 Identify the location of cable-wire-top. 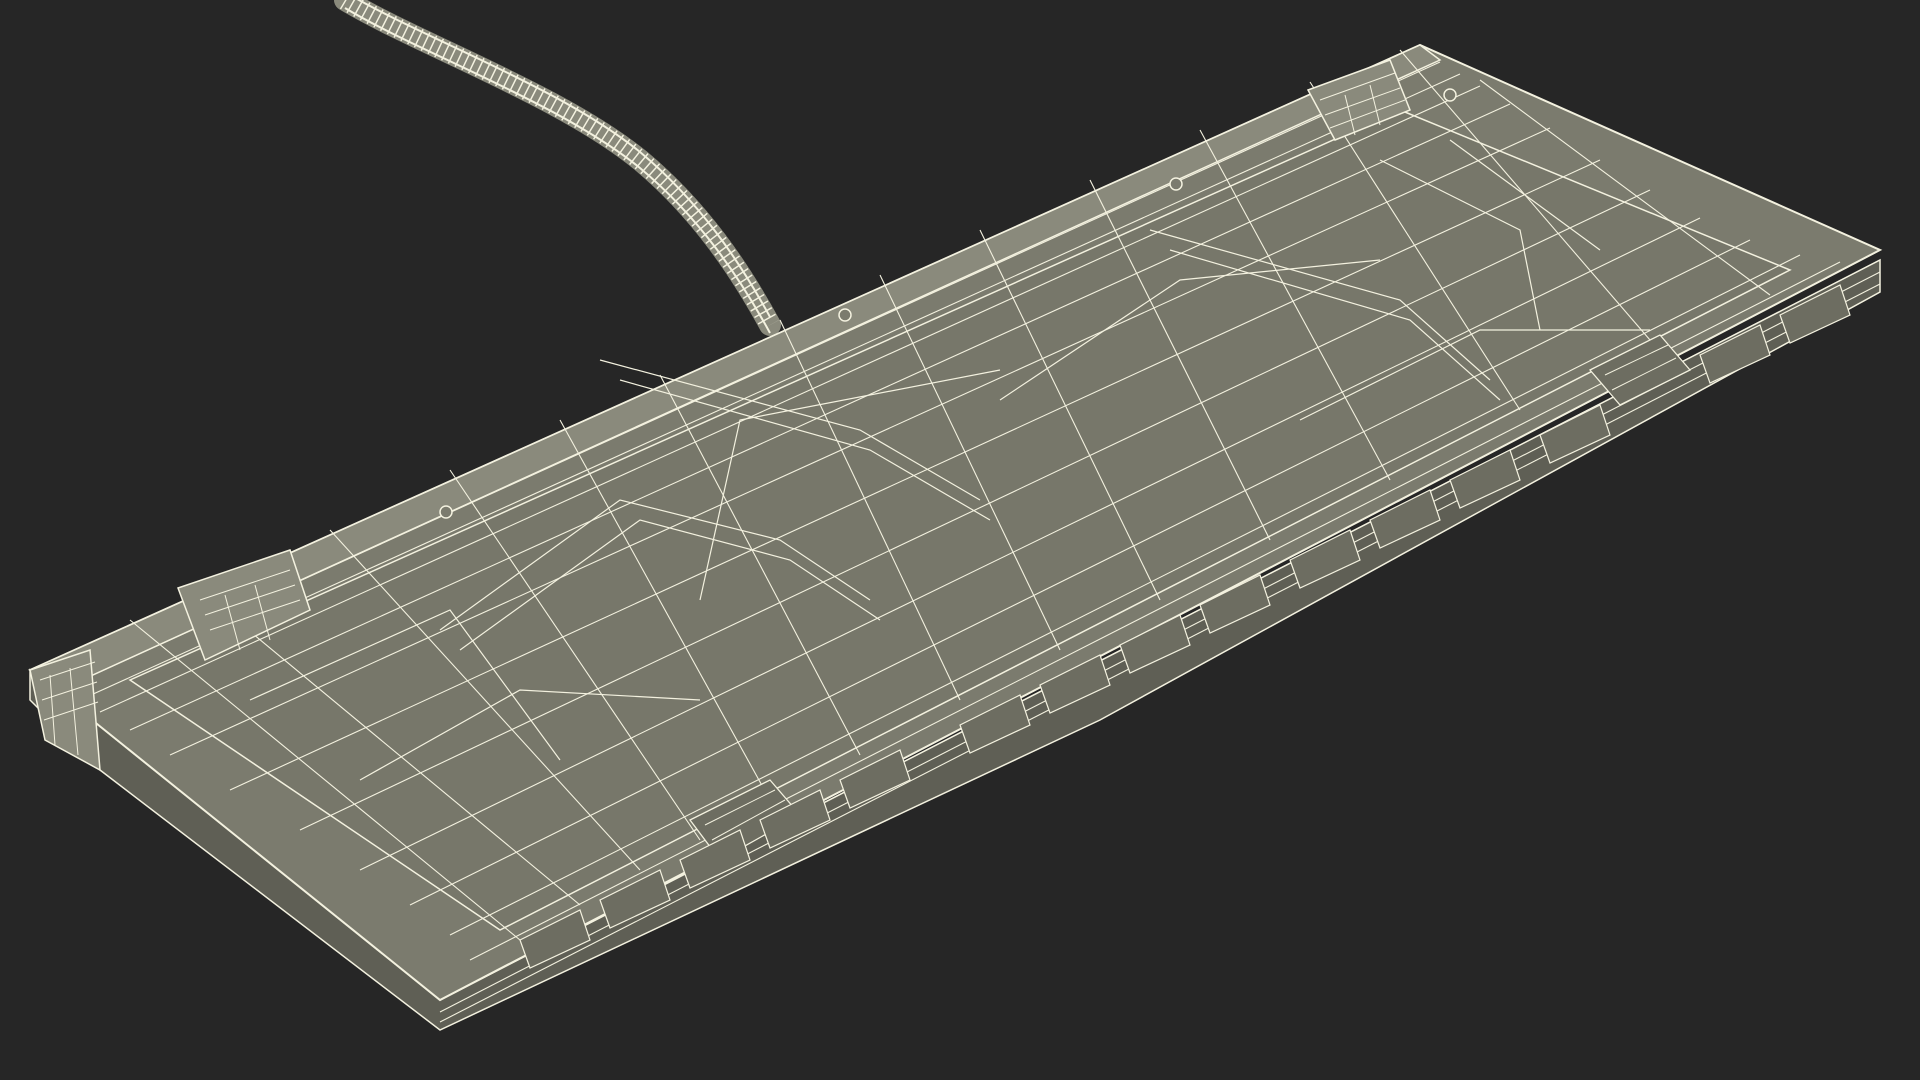
(563, 159).